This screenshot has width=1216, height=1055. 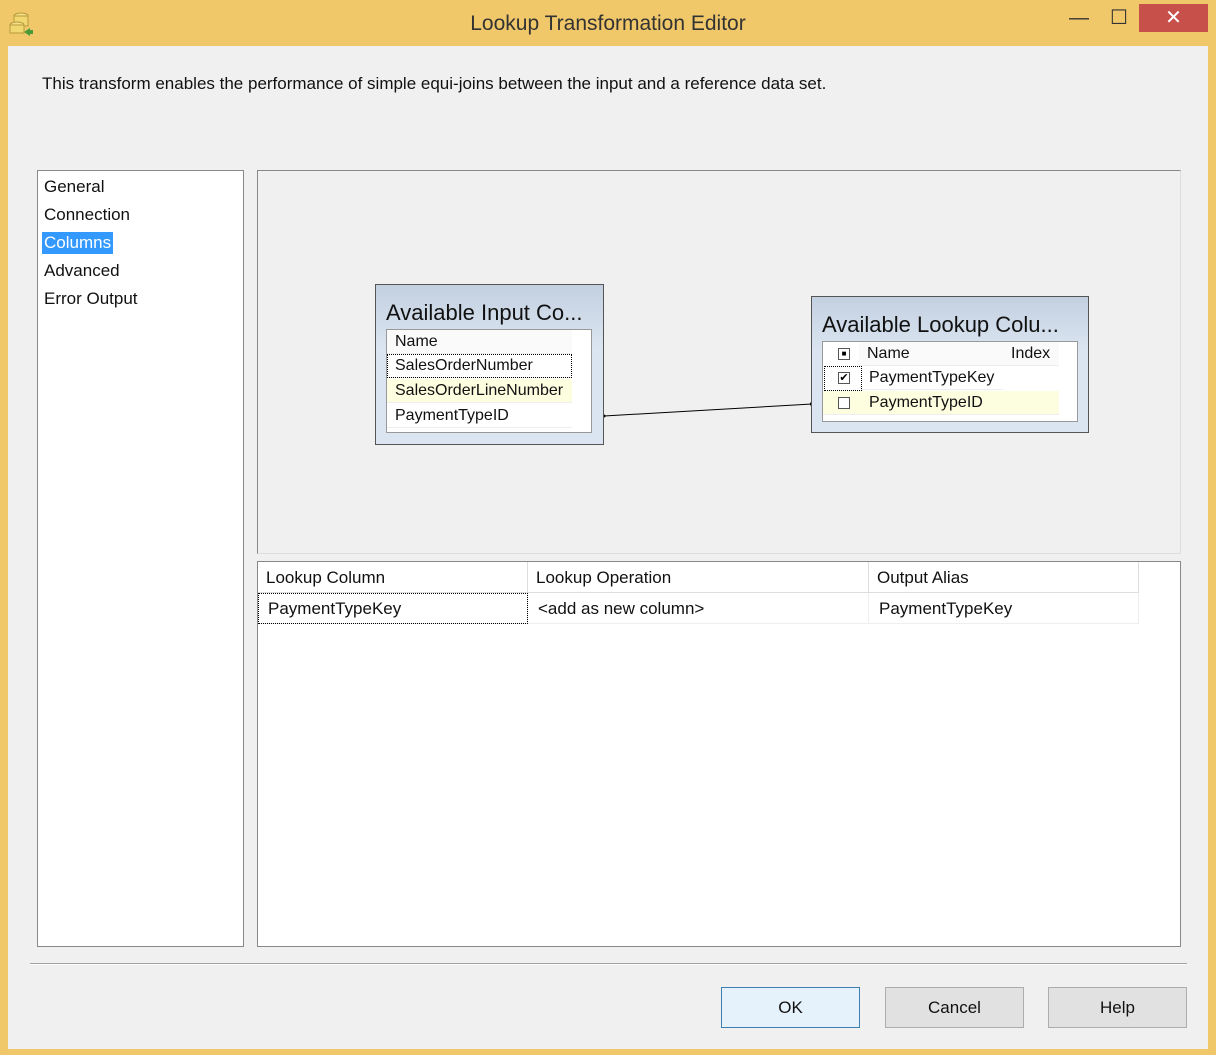 I want to click on lookup-column-row: PaymentTypeID, so click(x=932, y=403).